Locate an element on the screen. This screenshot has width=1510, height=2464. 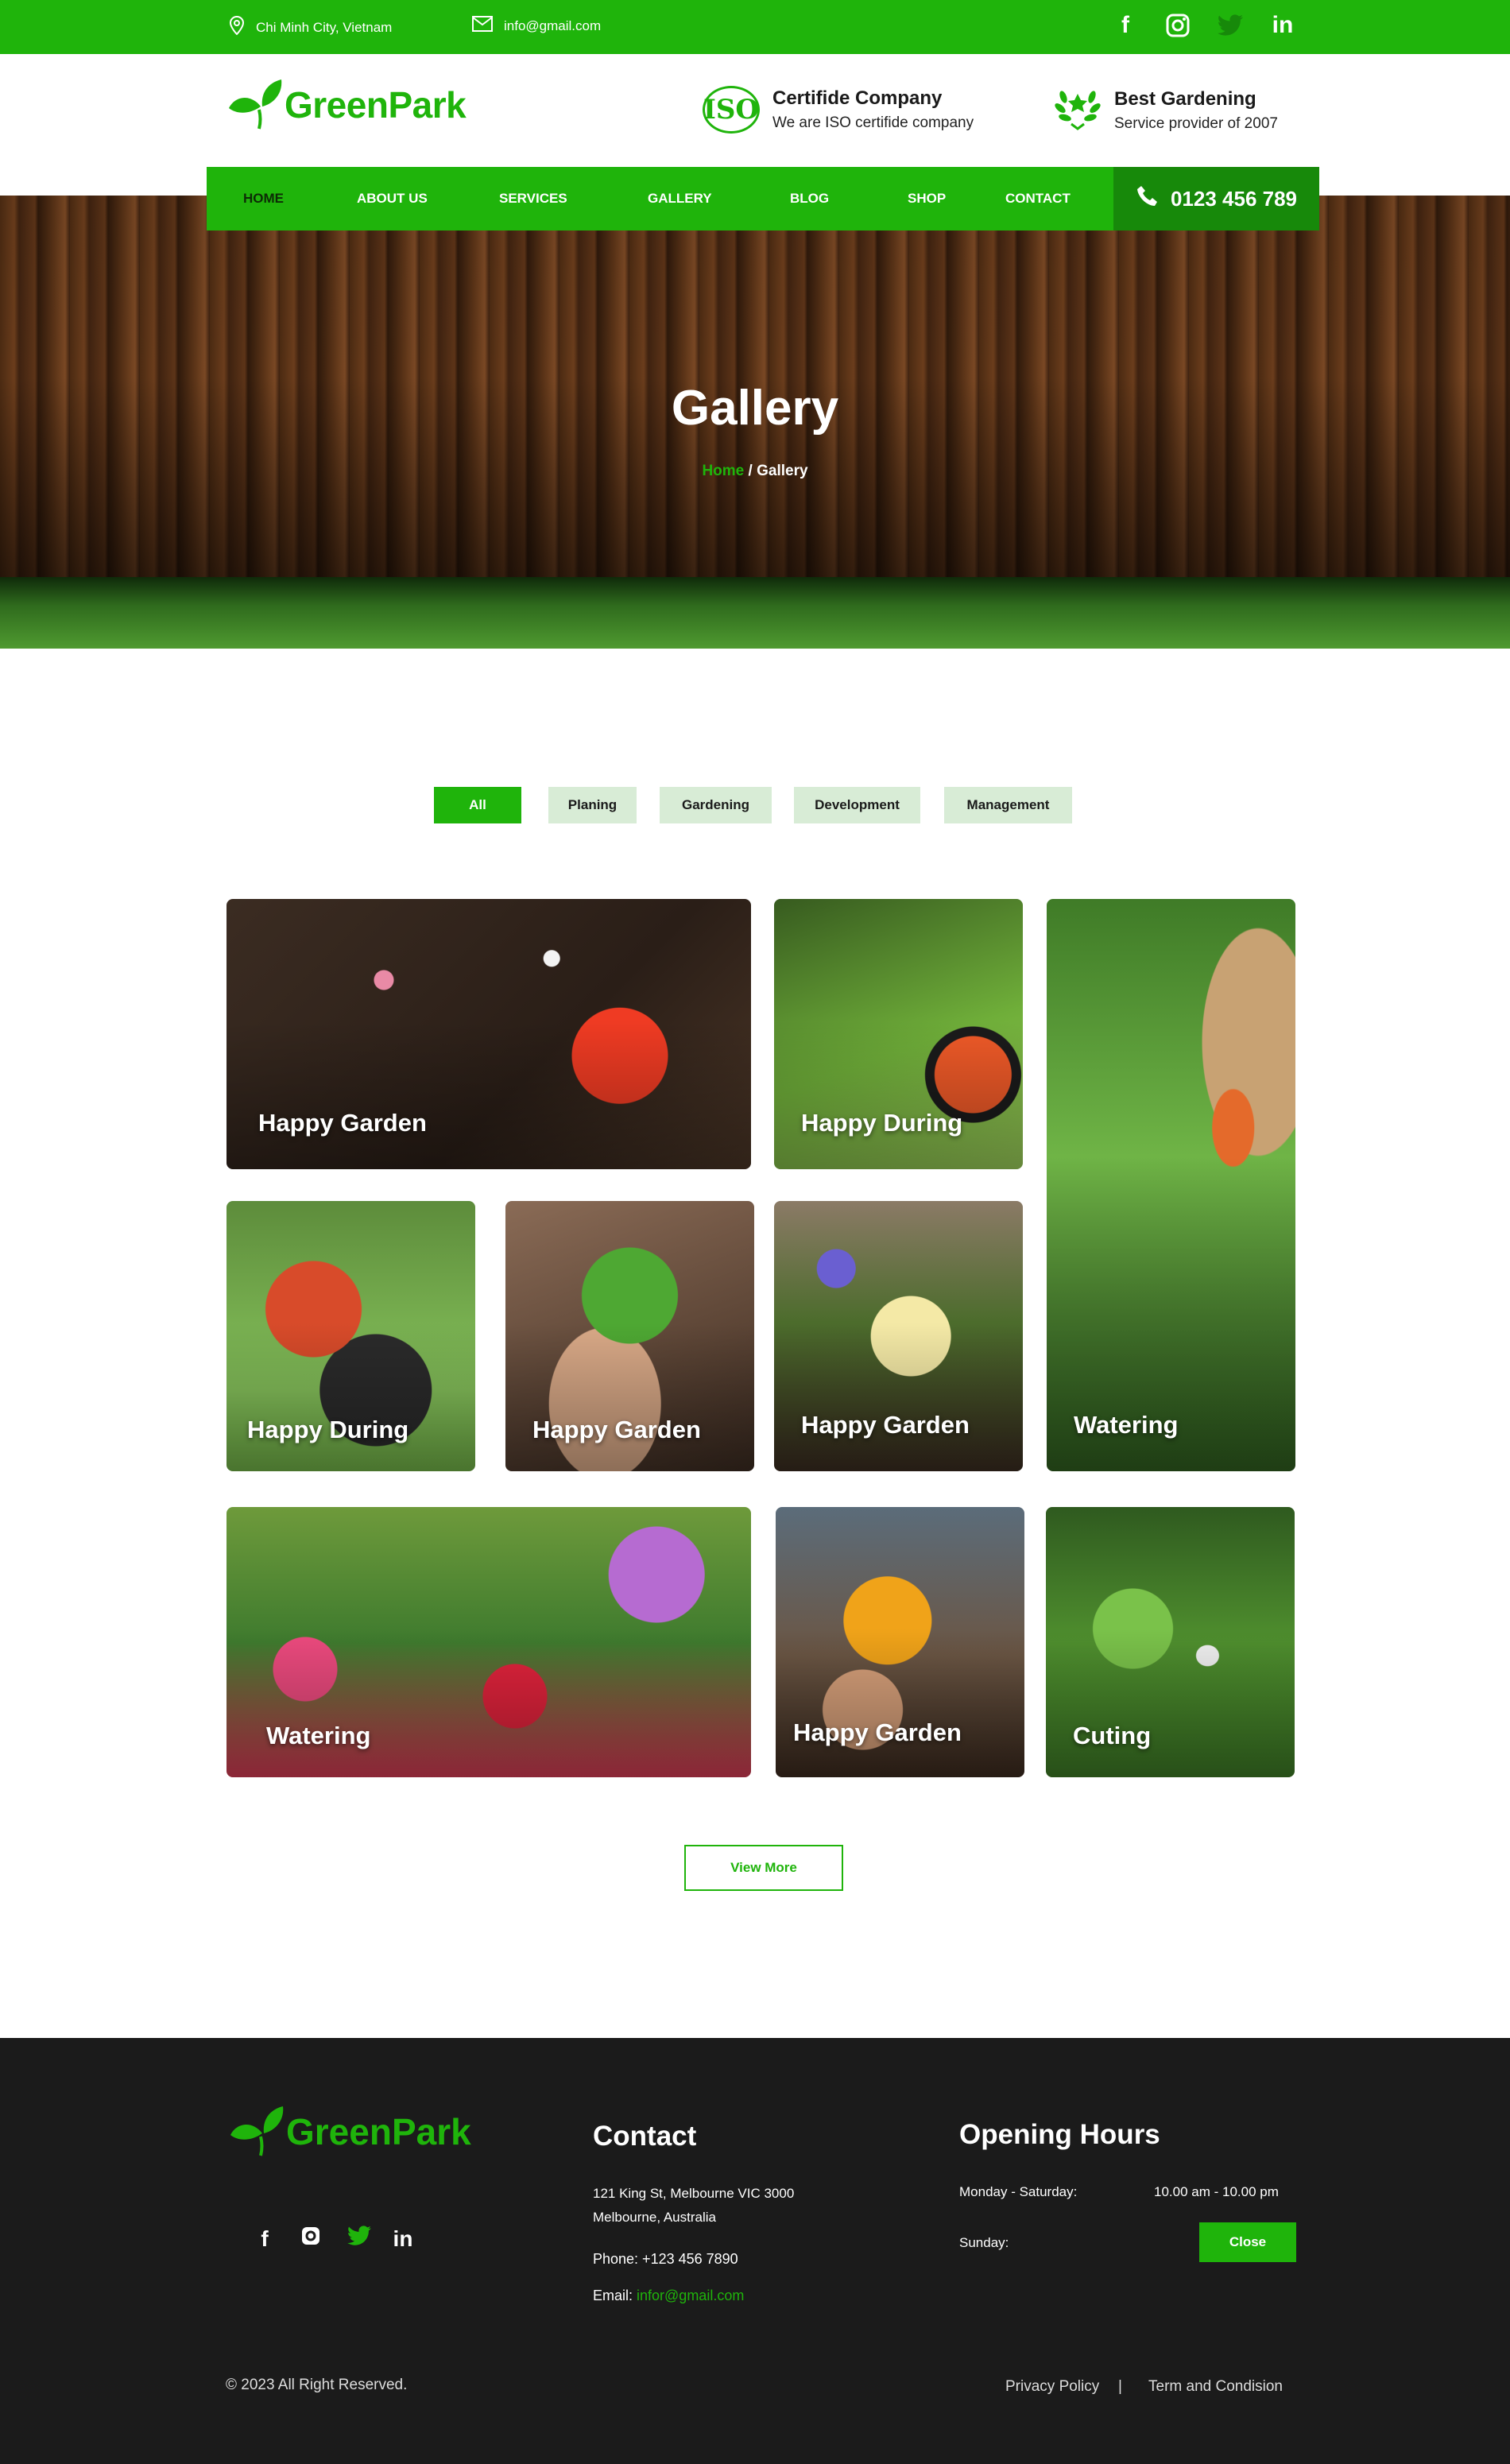
cert-title: Certifide Company is located at coordinates (857, 98).